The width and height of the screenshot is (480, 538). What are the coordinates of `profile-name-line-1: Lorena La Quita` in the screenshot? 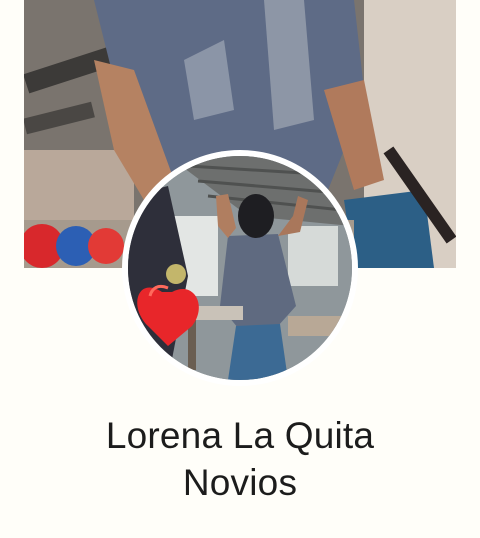 It's located at (240, 435).